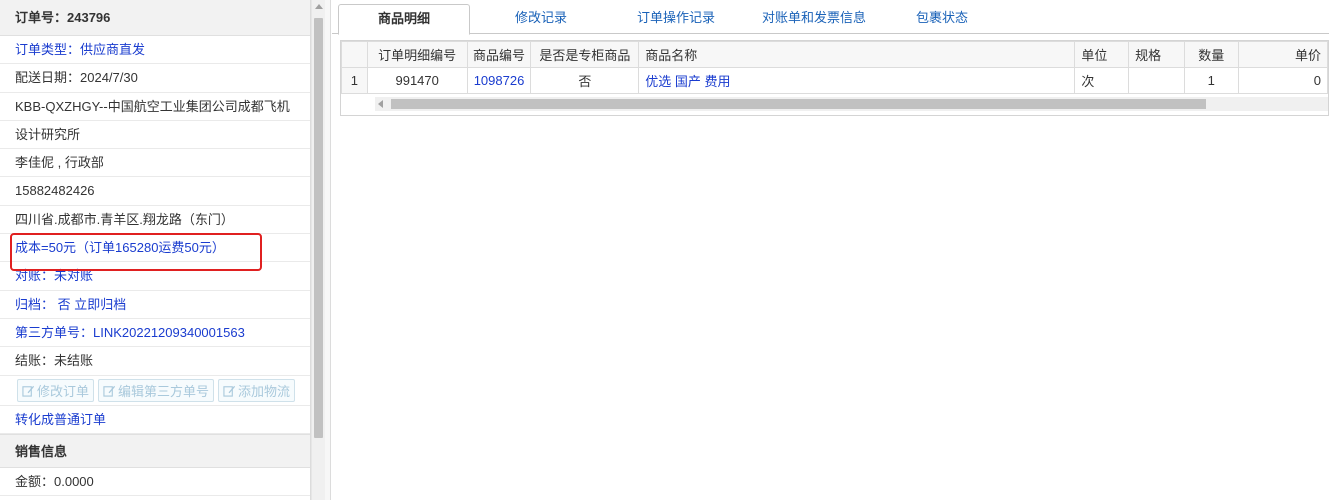 This screenshot has height=500, width=1329. What do you see at coordinates (35, 304) in the screenshot?
I see `archive-label: 归档：` at bounding box center [35, 304].